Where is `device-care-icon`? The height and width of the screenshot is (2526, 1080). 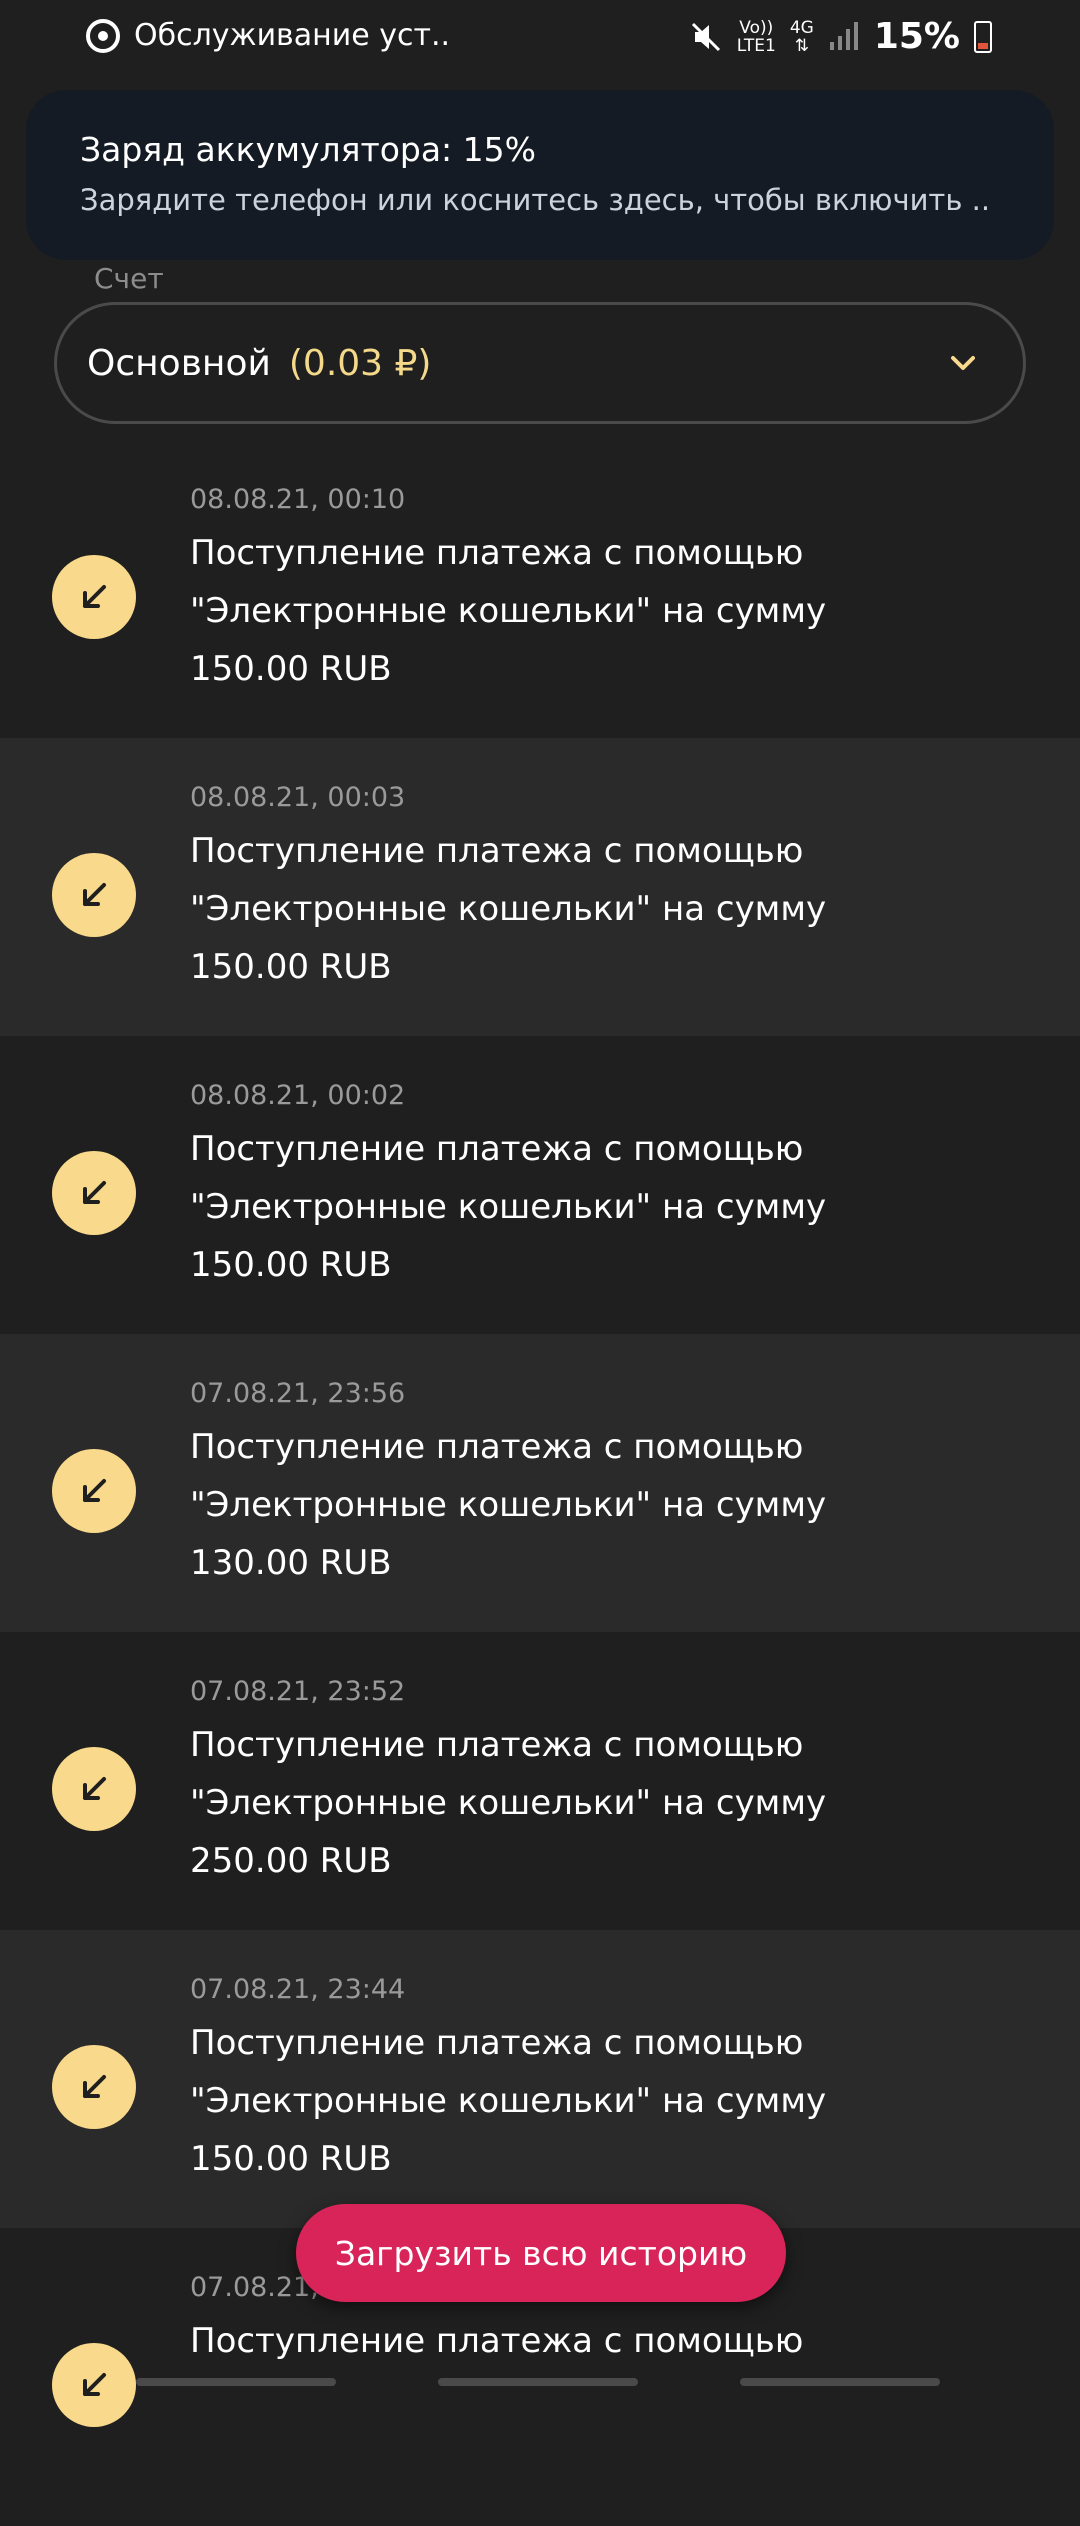
device-care-icon is located at coordinates (103, 35).